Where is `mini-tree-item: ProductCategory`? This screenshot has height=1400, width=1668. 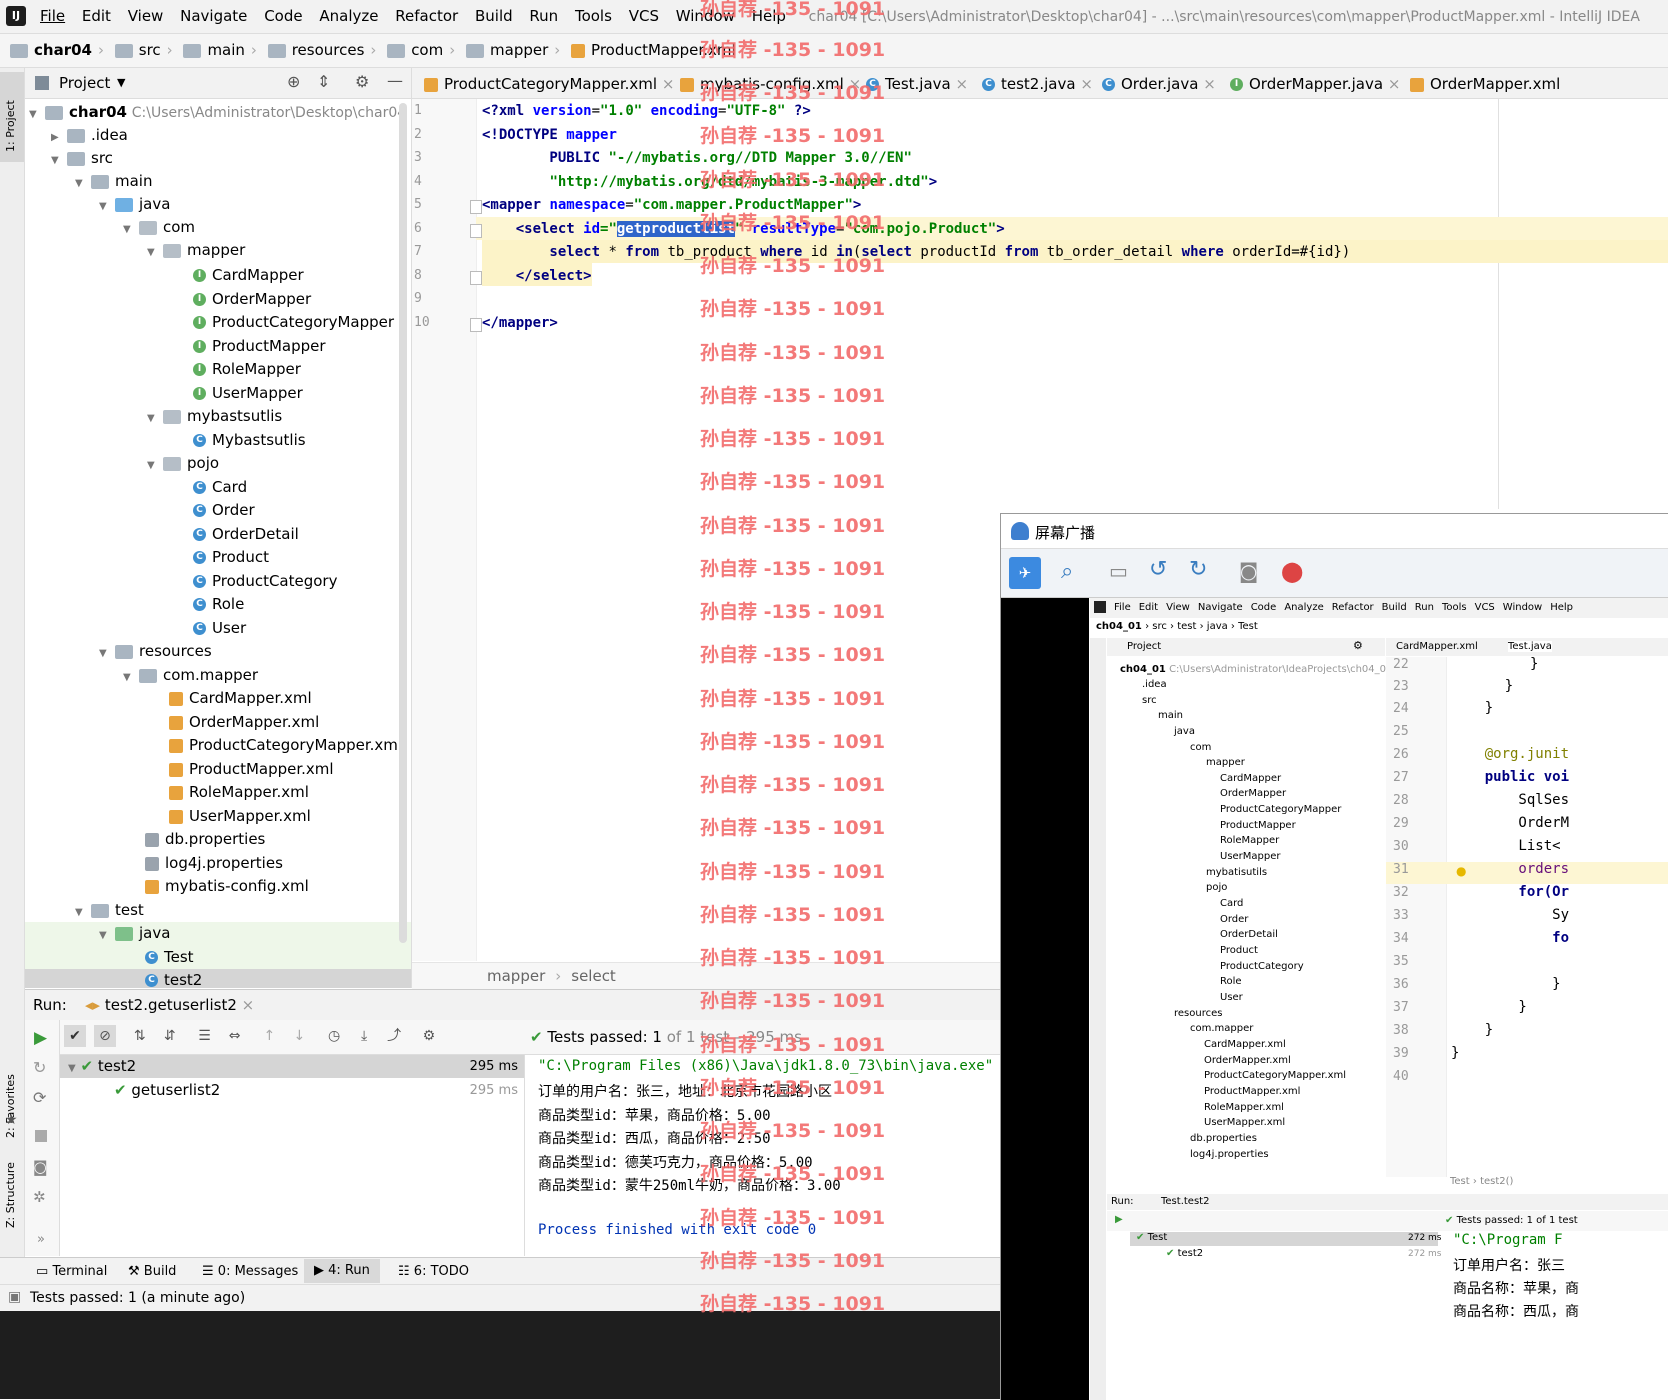 mini-tree-item: ProductCategory is located at coordinates (1262, 966).